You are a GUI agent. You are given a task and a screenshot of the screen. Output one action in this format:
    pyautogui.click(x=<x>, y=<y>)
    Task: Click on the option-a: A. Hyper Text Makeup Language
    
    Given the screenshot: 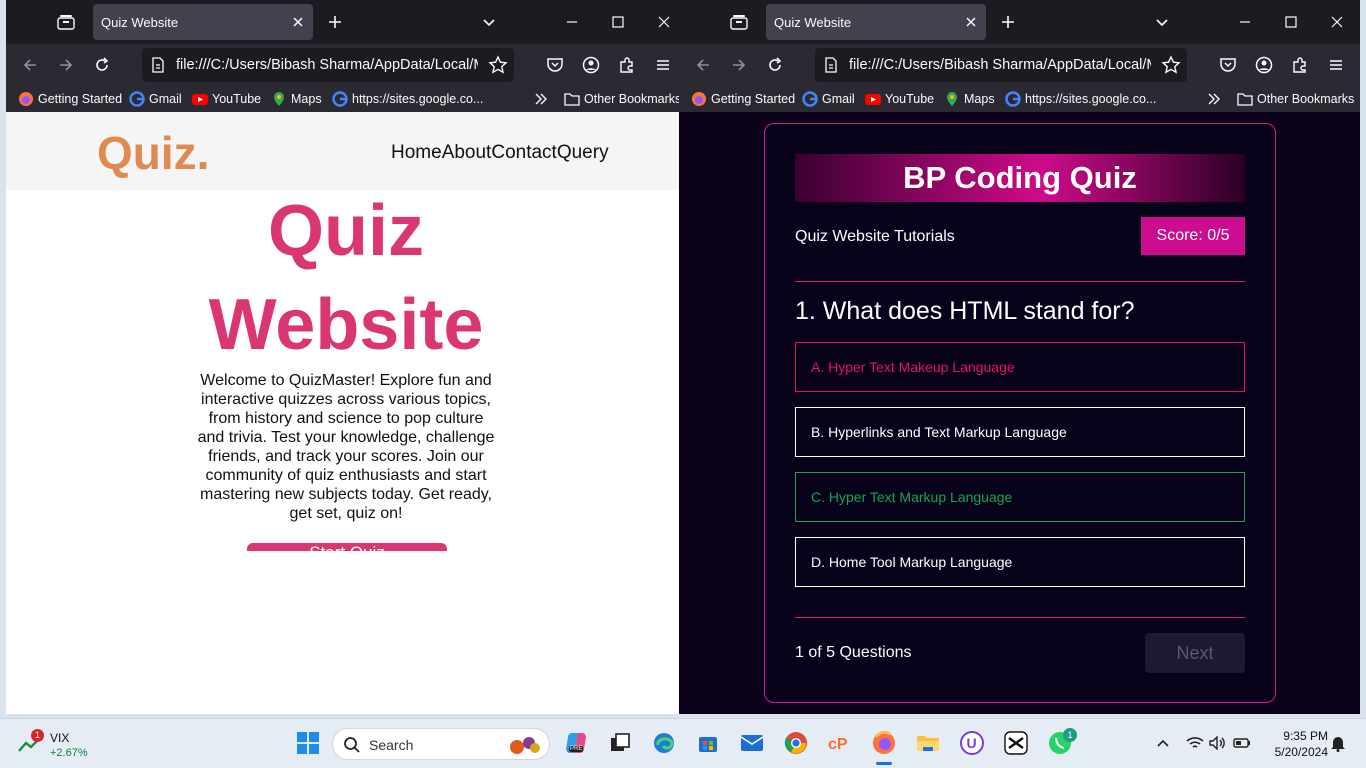 What is the action you would take?
    pyautogui.click(x=1020, y=367)
    